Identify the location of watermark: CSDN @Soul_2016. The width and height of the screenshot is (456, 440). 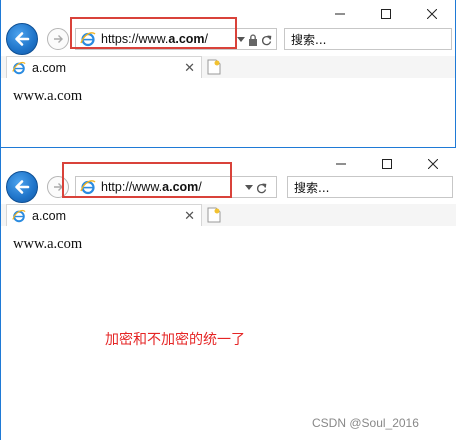
(365, 423).